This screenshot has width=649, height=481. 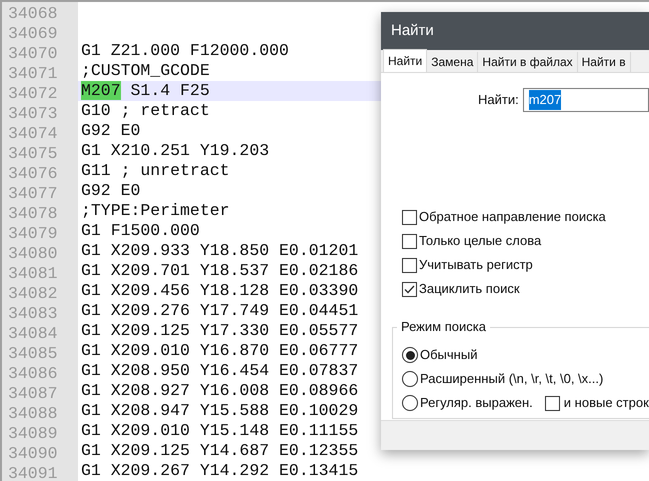 I want to click on line-number: 34079, so click(x=33, y=234).